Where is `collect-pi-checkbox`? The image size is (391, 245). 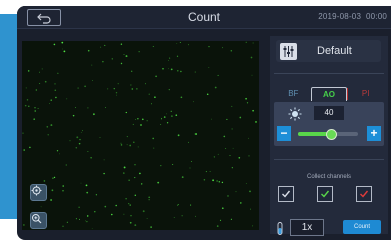
collect-pi-checkbox is located at coordinates (364, 194).